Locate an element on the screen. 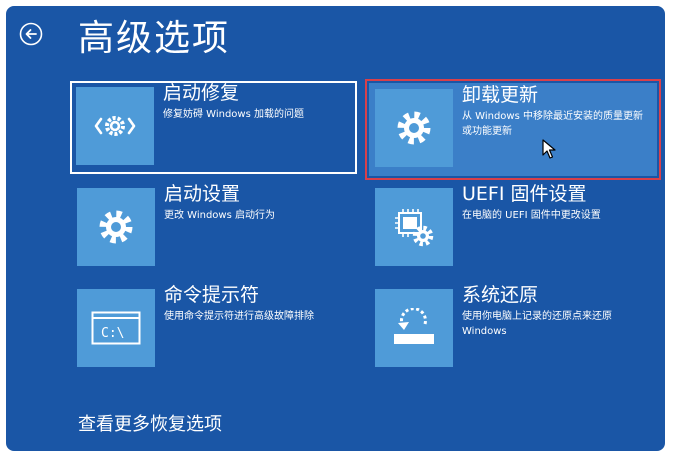 Image resolution: width=677 pixels, height=463 pixels. option-label: 命令提示符 is located at coordinates (212, 295).